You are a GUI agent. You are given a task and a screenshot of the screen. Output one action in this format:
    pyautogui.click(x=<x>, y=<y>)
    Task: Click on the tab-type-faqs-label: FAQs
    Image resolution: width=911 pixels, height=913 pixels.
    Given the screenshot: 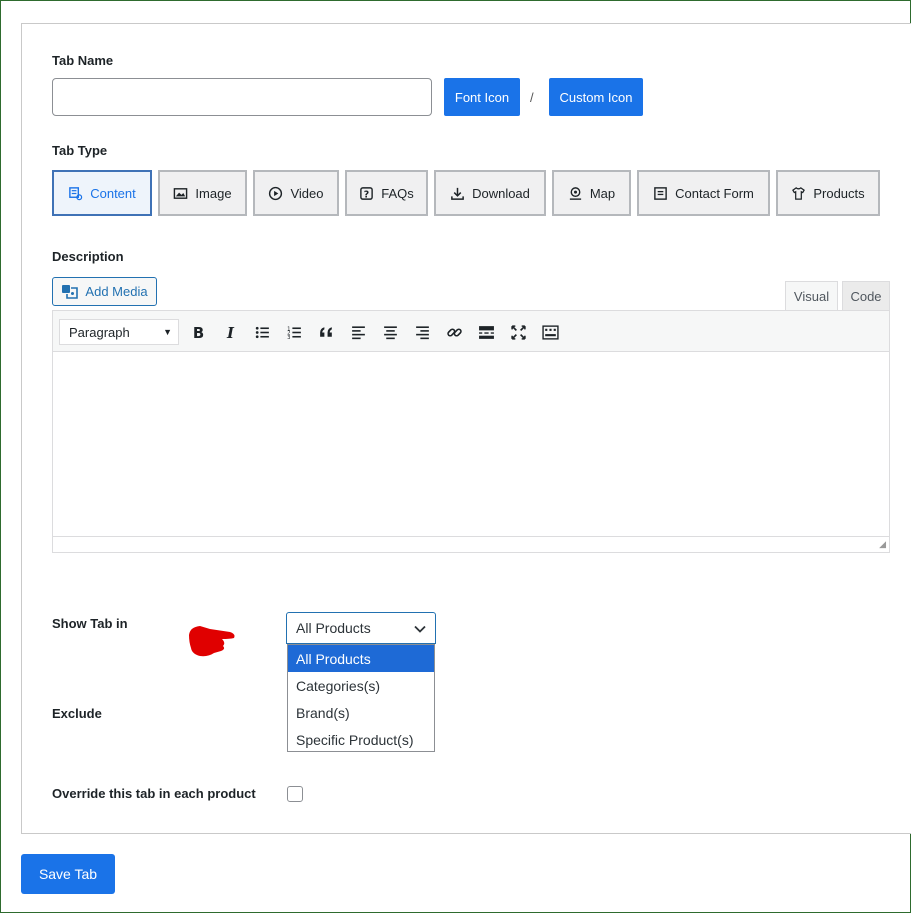 What is the action you would take?
    pyautogui.click(x=397, y=193)
    